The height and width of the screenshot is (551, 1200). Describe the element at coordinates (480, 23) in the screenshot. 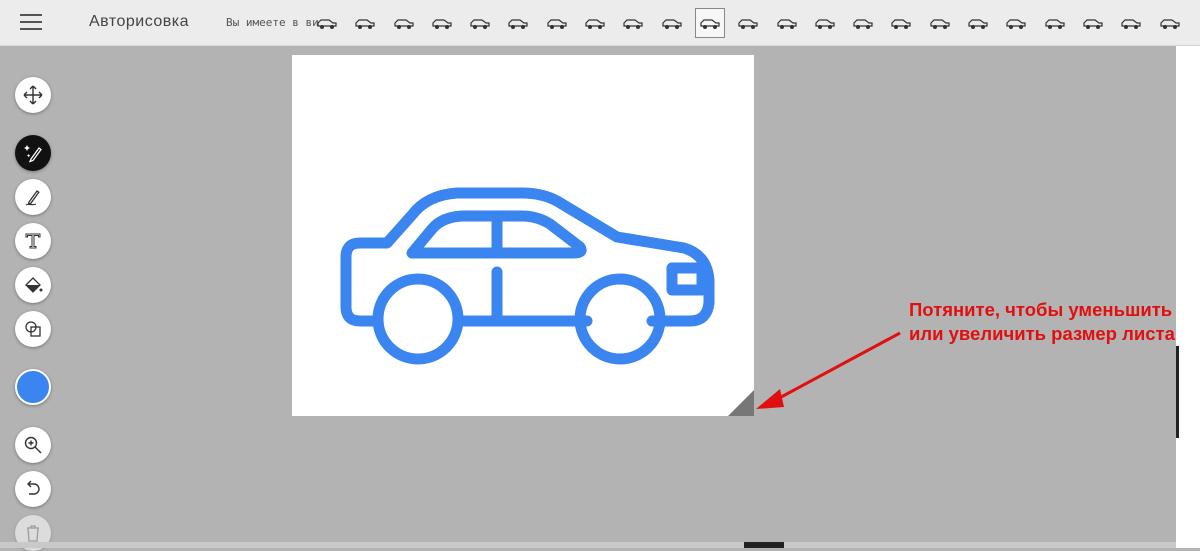

I see `pickup-icon` at that location.